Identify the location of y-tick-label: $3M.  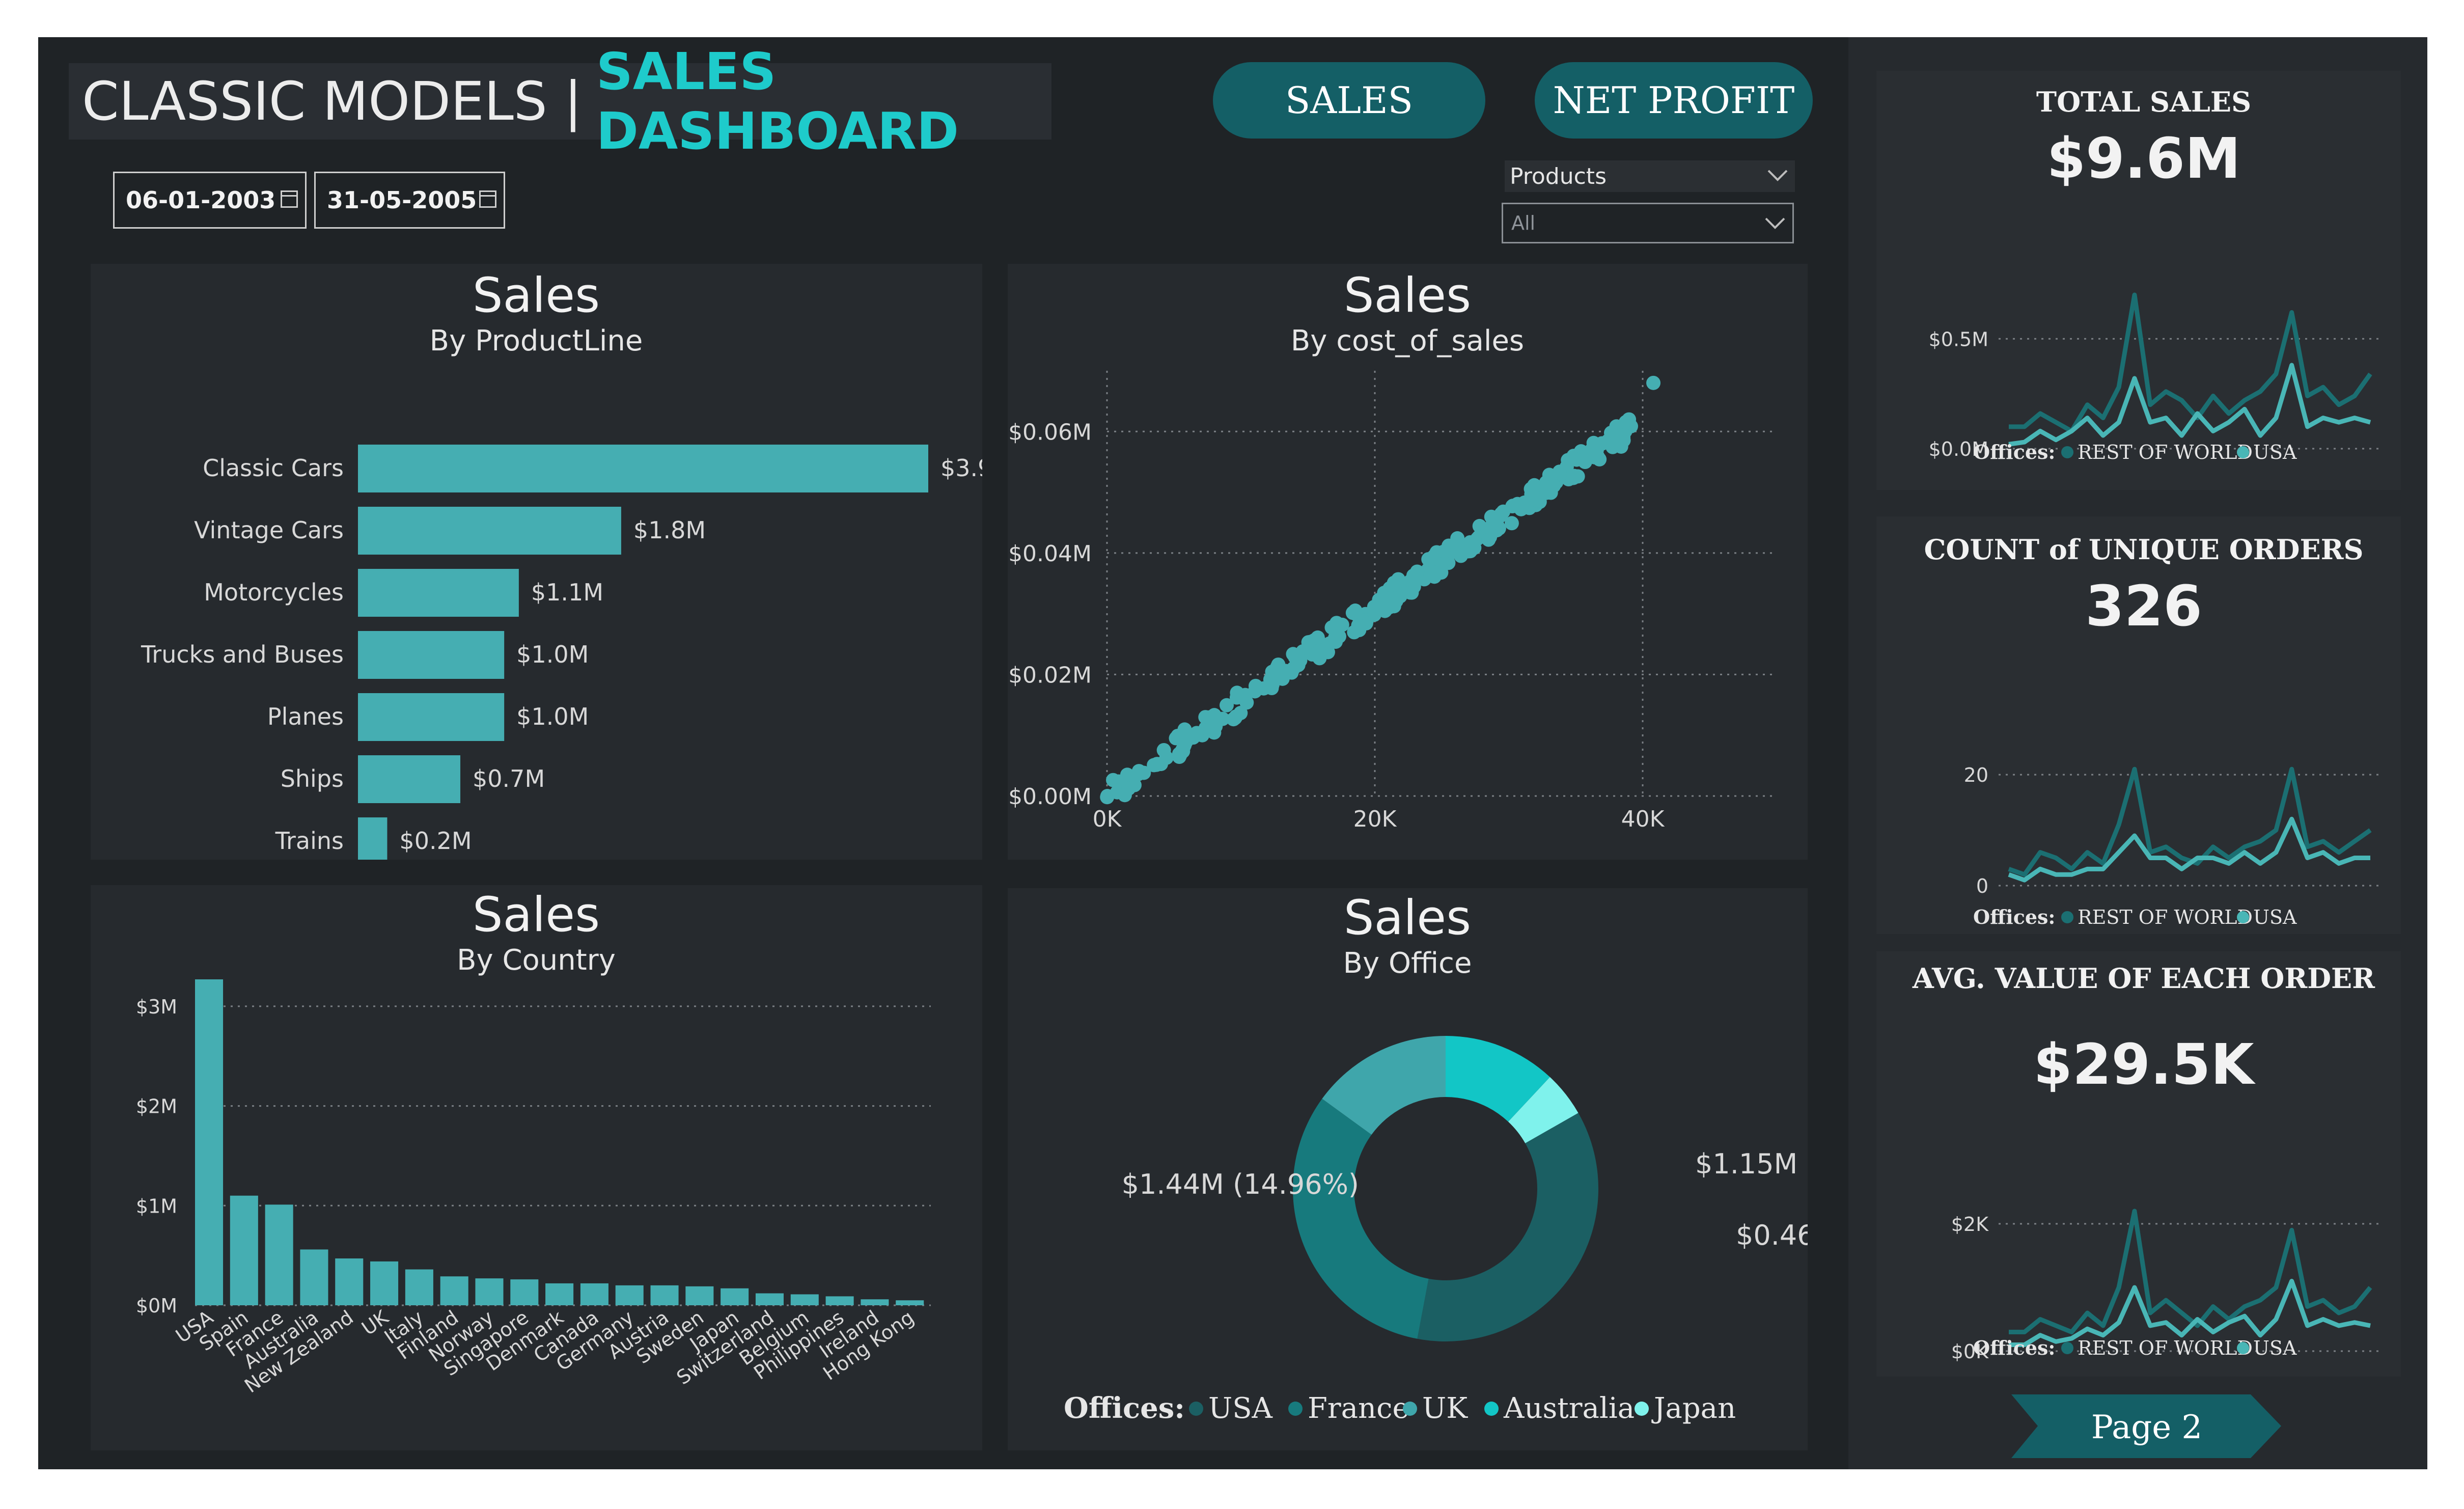
(156, 1007).